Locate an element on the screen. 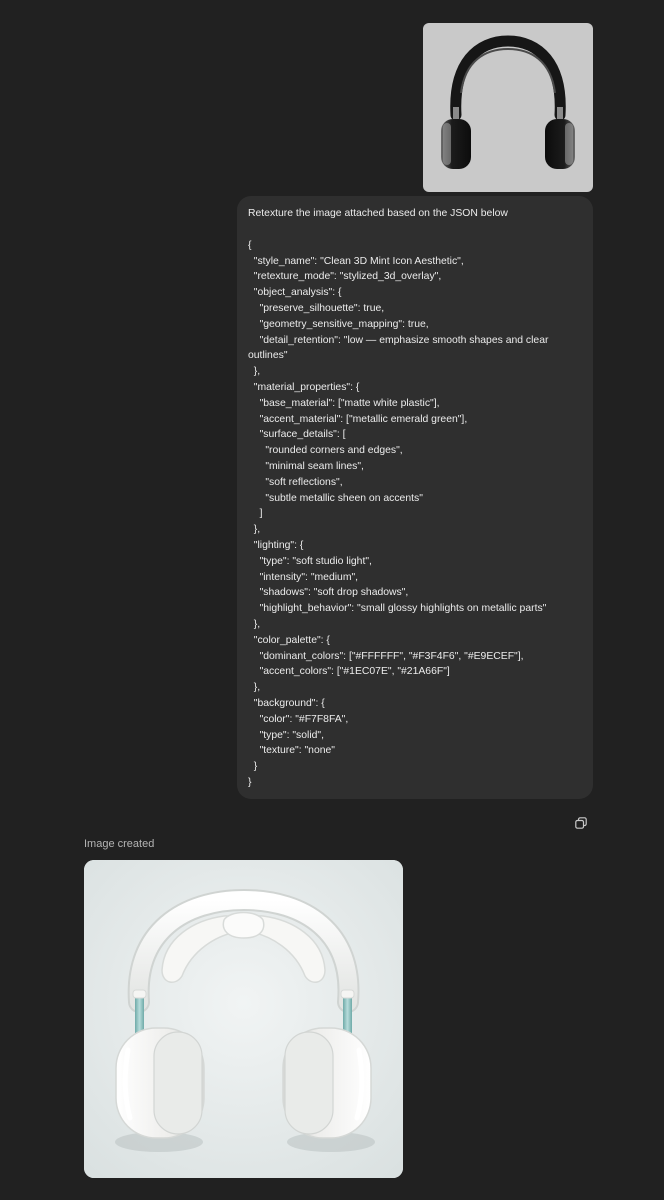 The width and height of the screenshot is (664, 1200). attached-headphones-image is located at coordinates (508, 107).